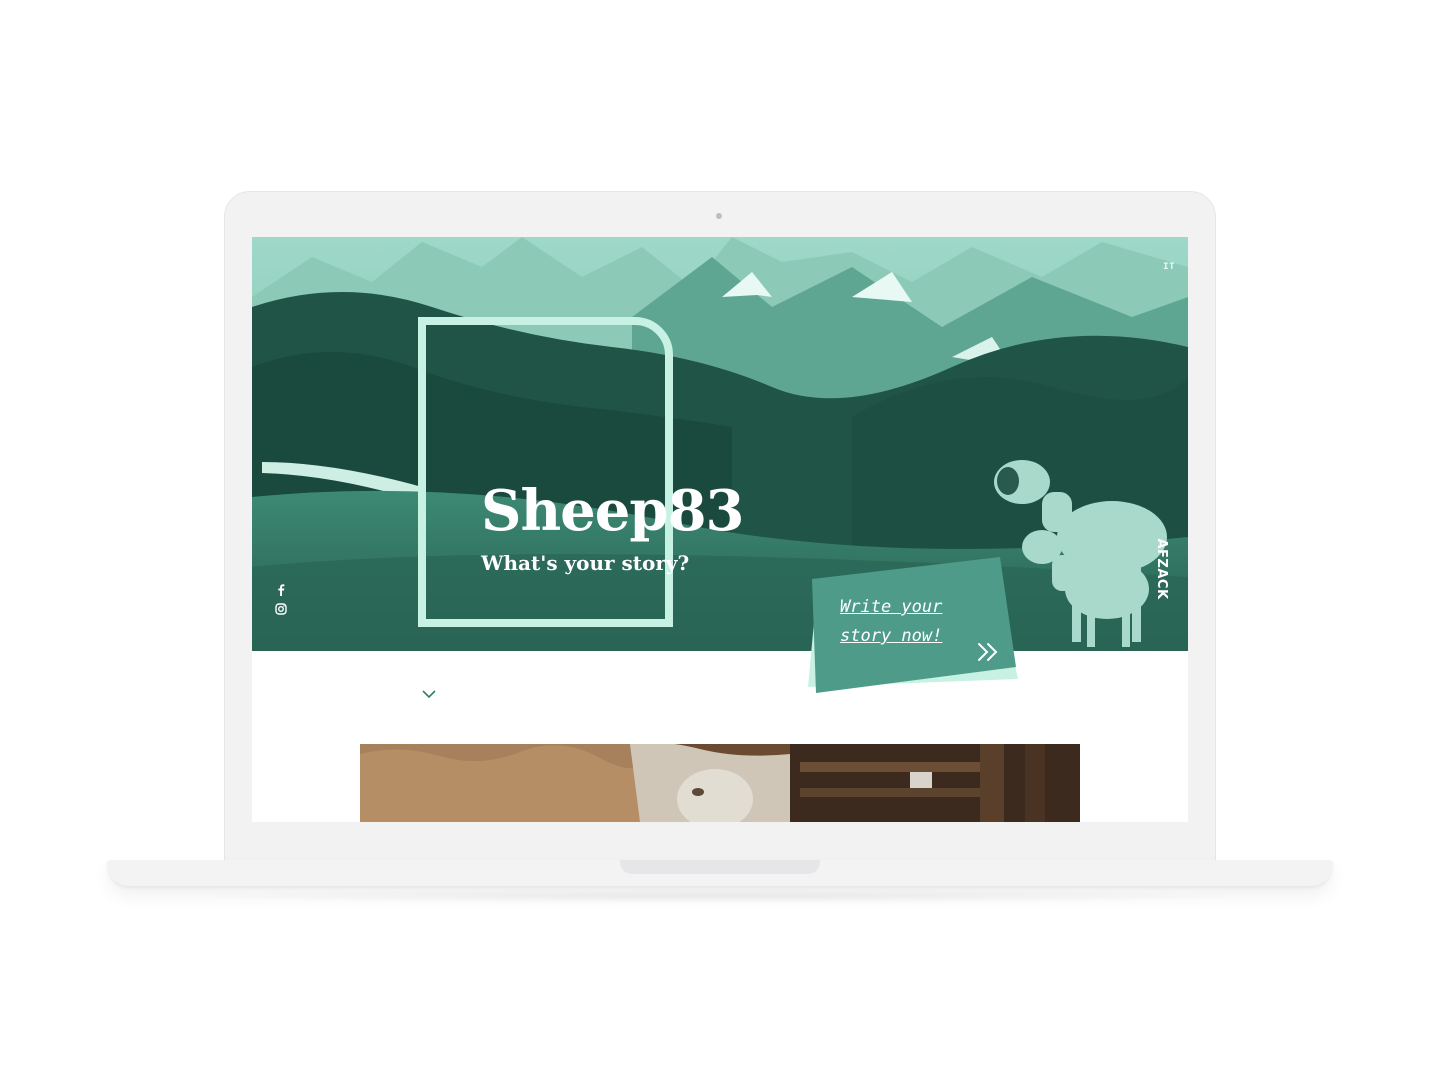 This screenshot has width=1440, height=1080. I want to click on afzack-logo: AFZACK, so click(1161, 569).